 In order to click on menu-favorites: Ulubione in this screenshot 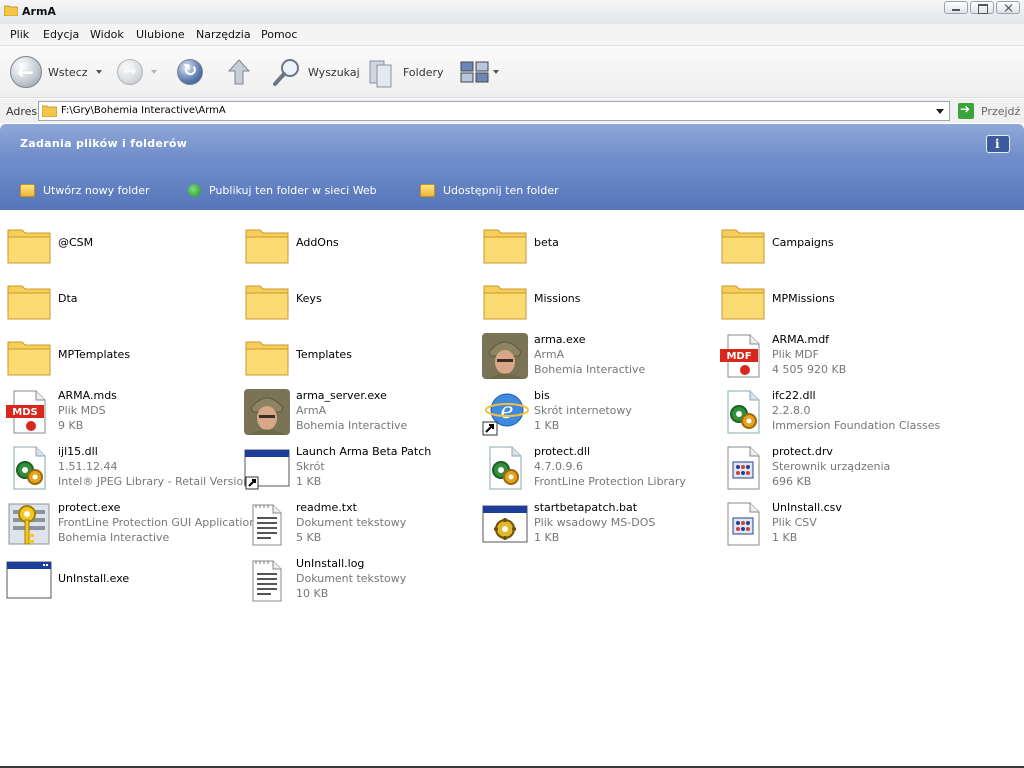, I will do `click(160, 34)`.